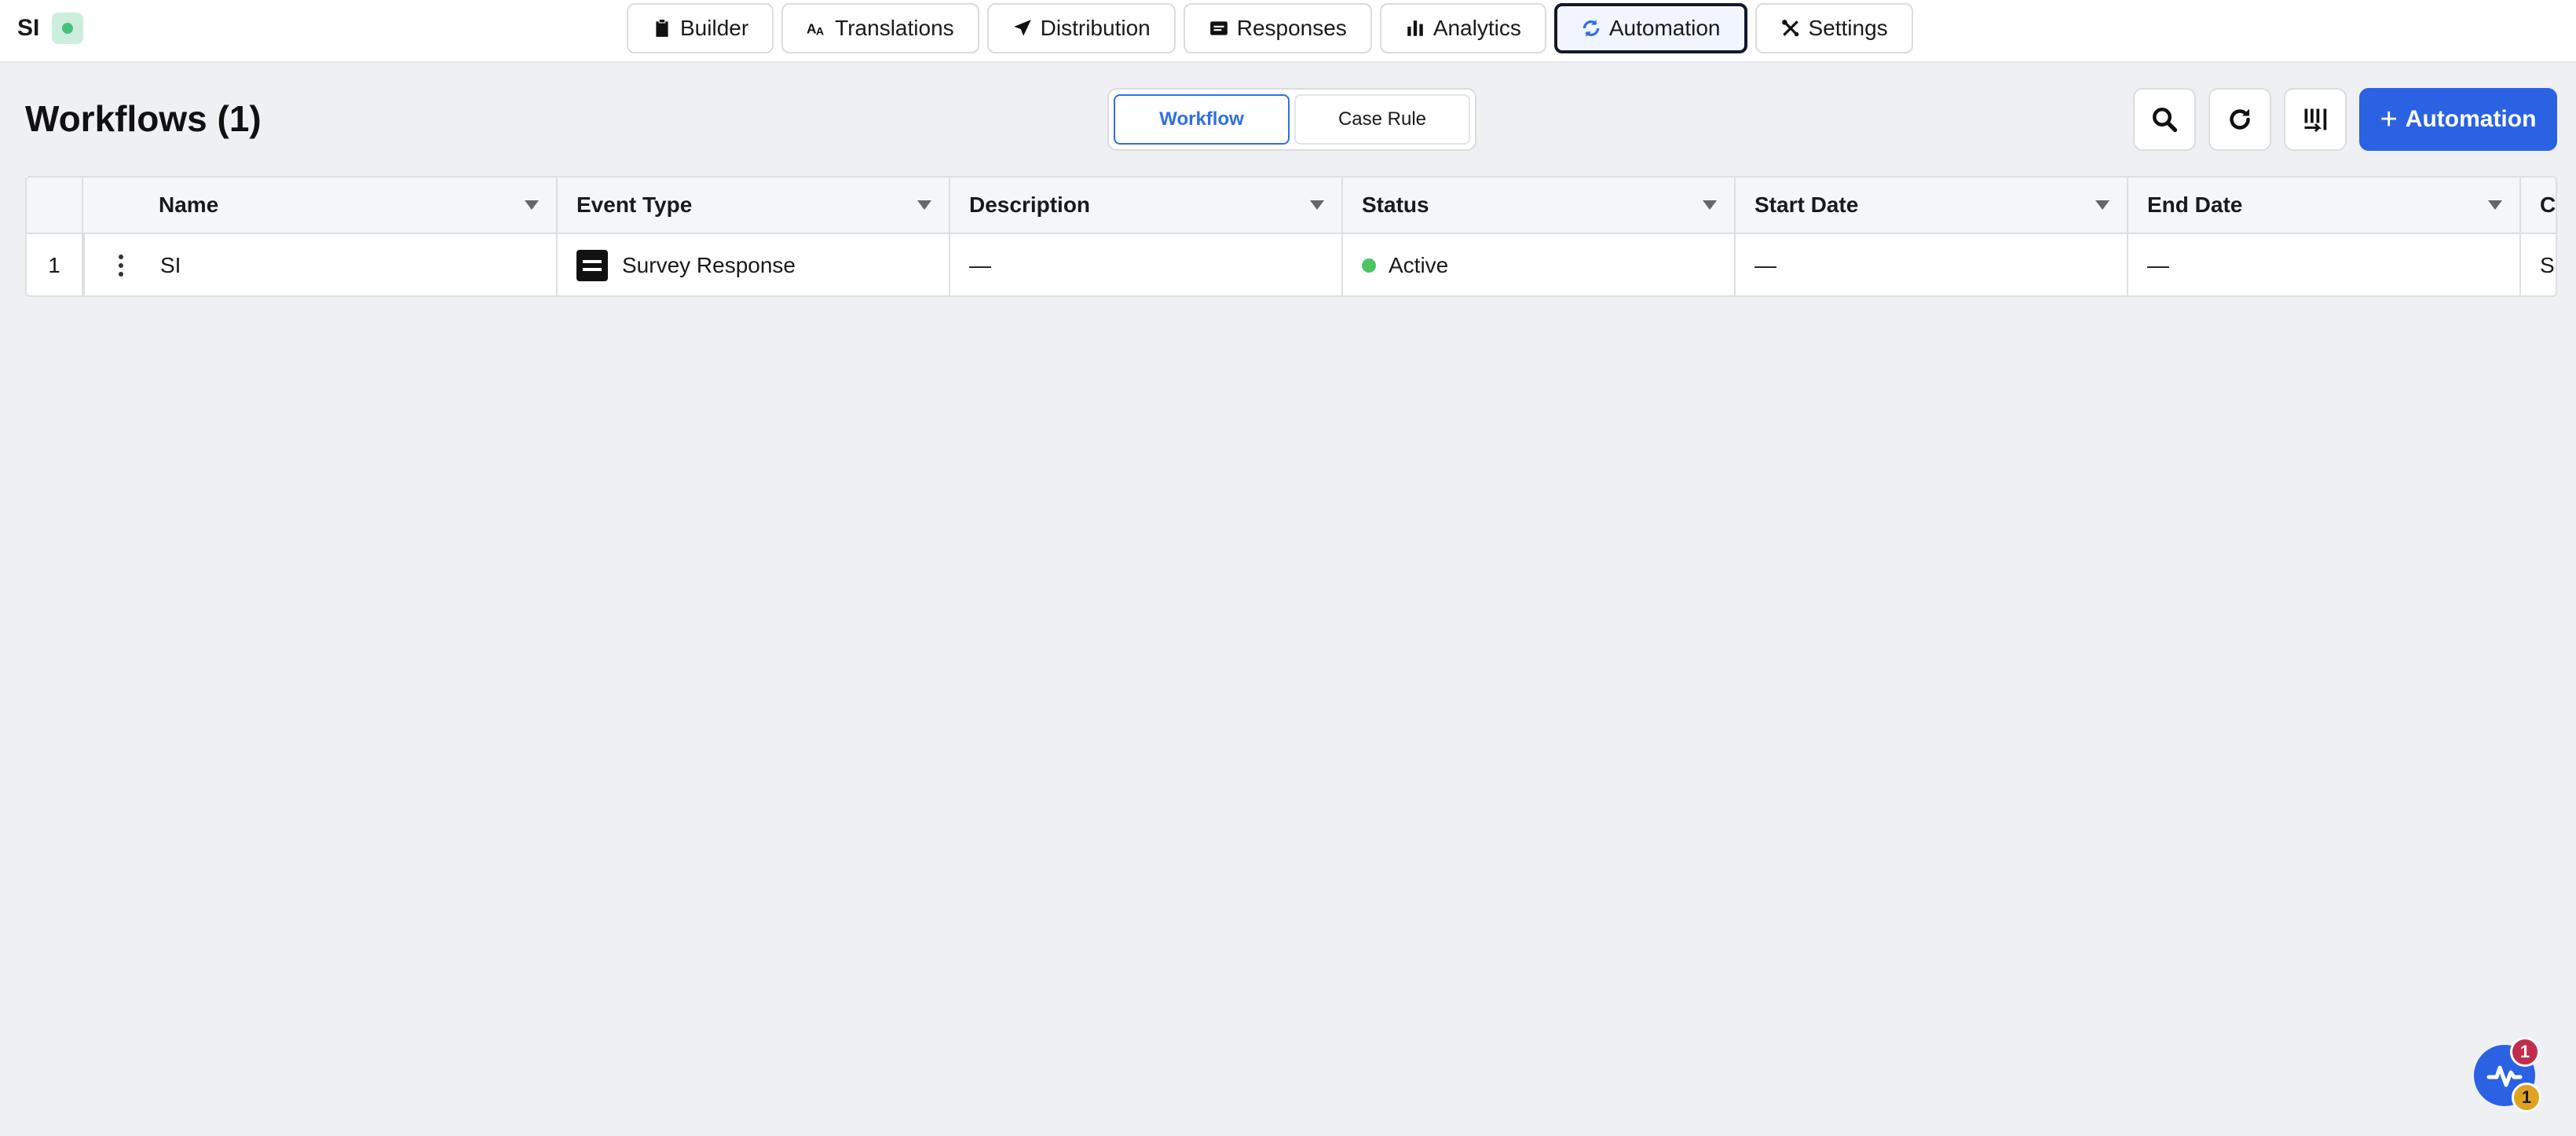  I want to click on row-event-type: Survey Response, so click(709, 265).